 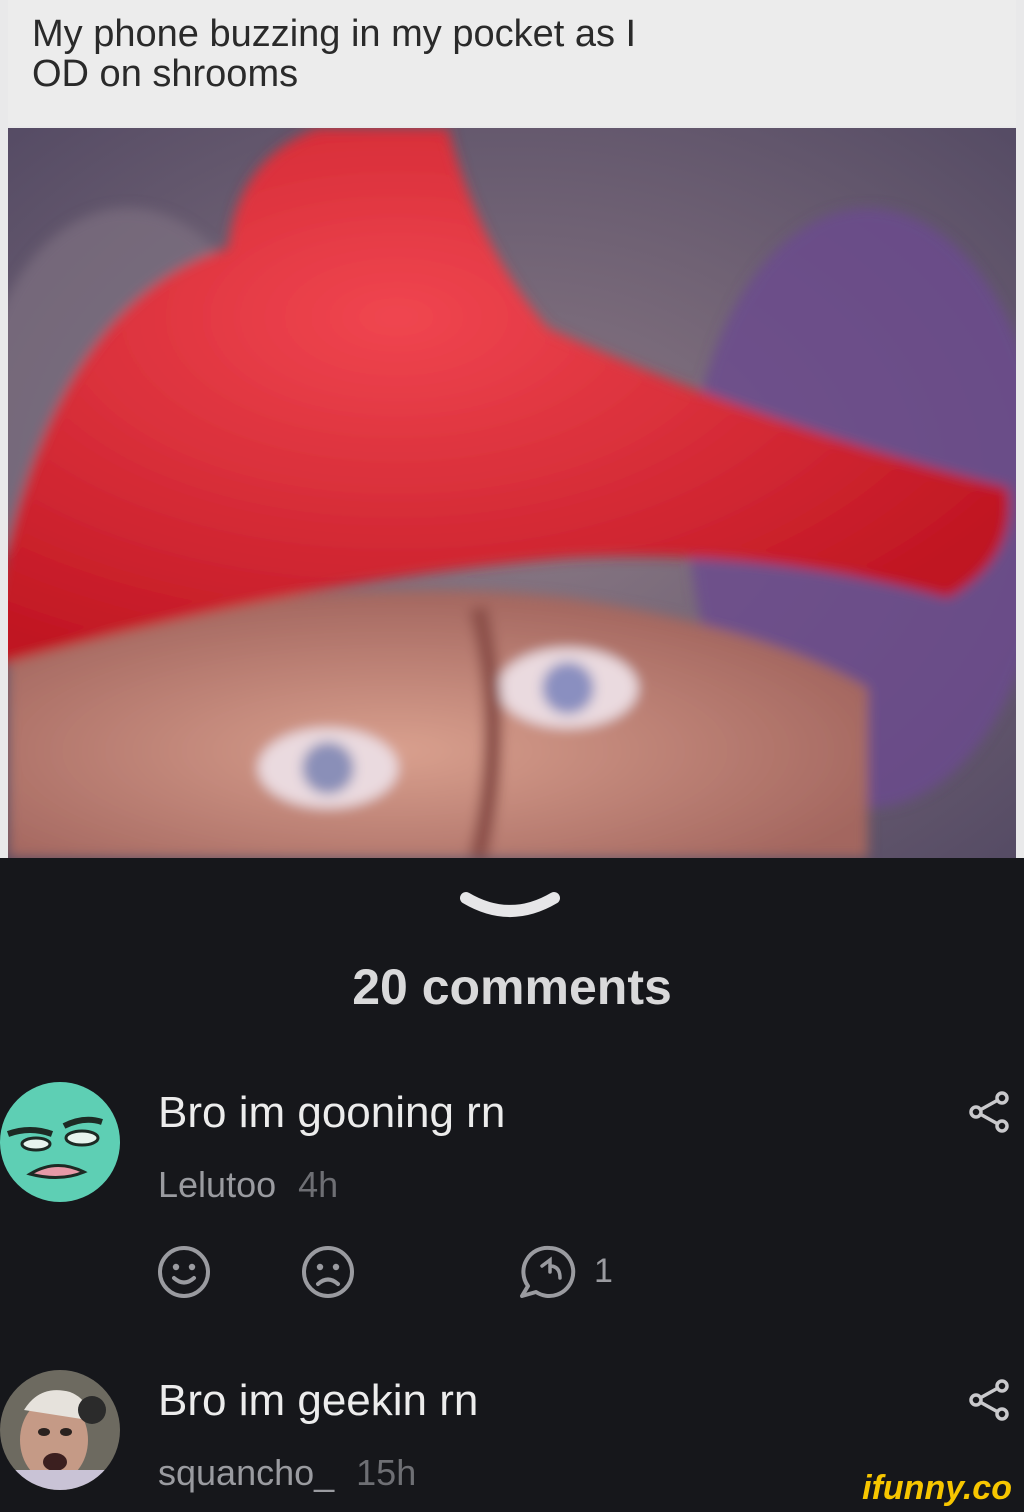 What do you see at coordinates (550, 1272) in the screenshot?
I see `reply-icon` at bounding box center [550, 1272].